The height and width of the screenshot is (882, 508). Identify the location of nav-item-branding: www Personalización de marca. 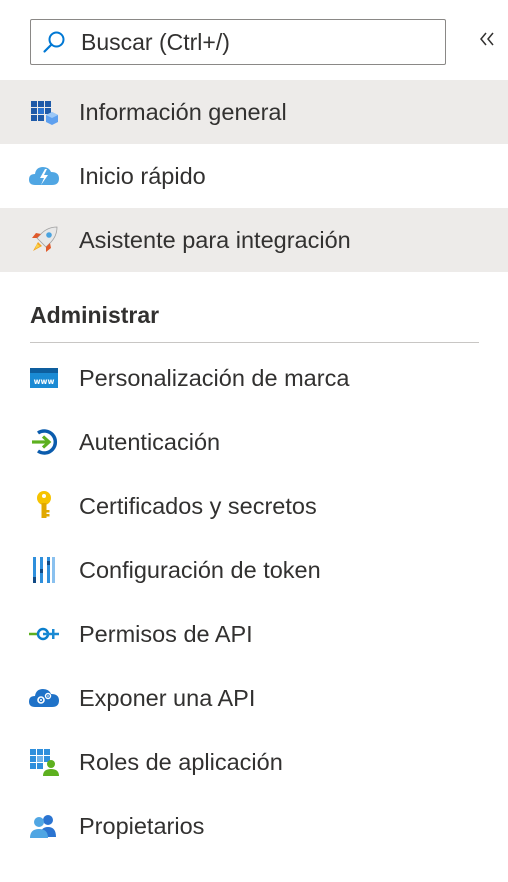
(254, 378).